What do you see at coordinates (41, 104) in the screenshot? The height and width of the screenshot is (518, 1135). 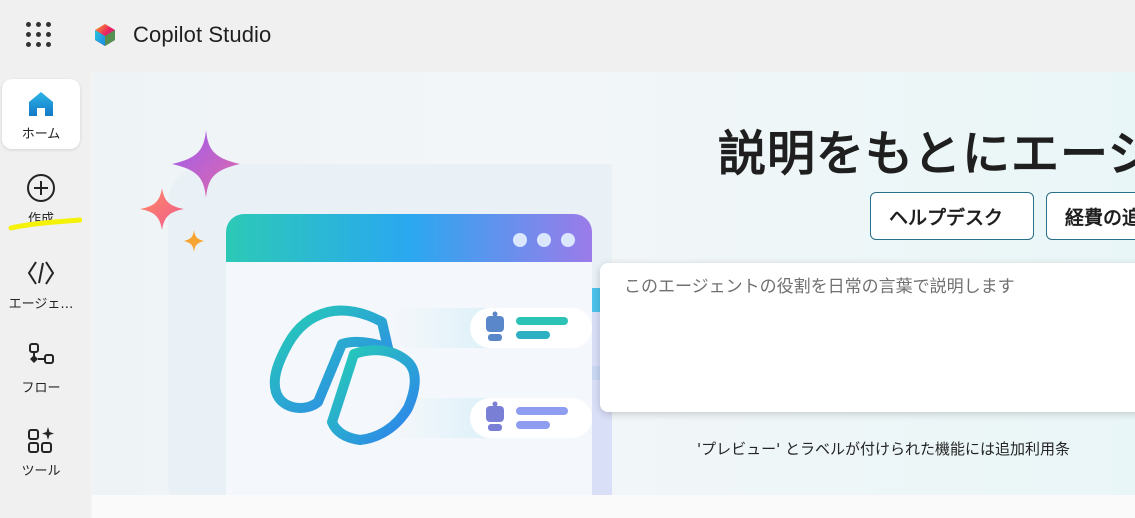 I see `home-icon` at bounding box center [41, 104].